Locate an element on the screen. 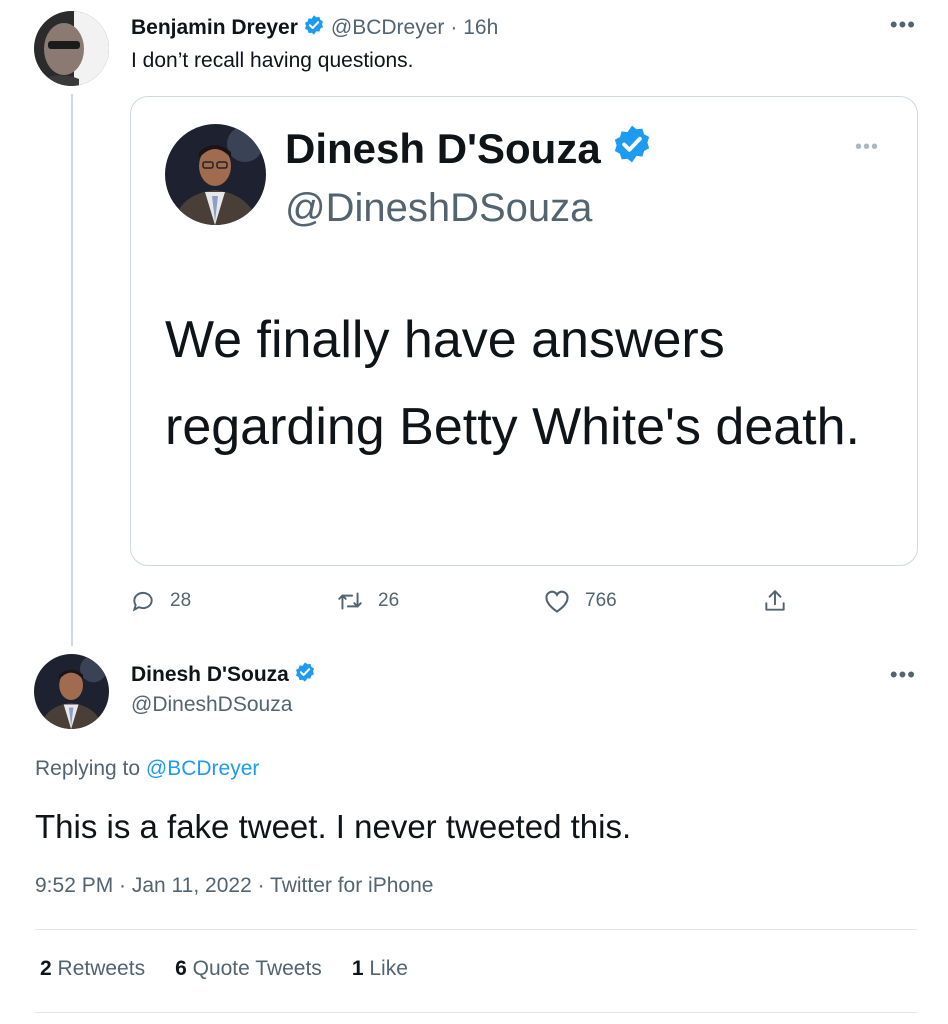  quoted-author-handle: @DineshDSouza is located at coordinates (439, 208).